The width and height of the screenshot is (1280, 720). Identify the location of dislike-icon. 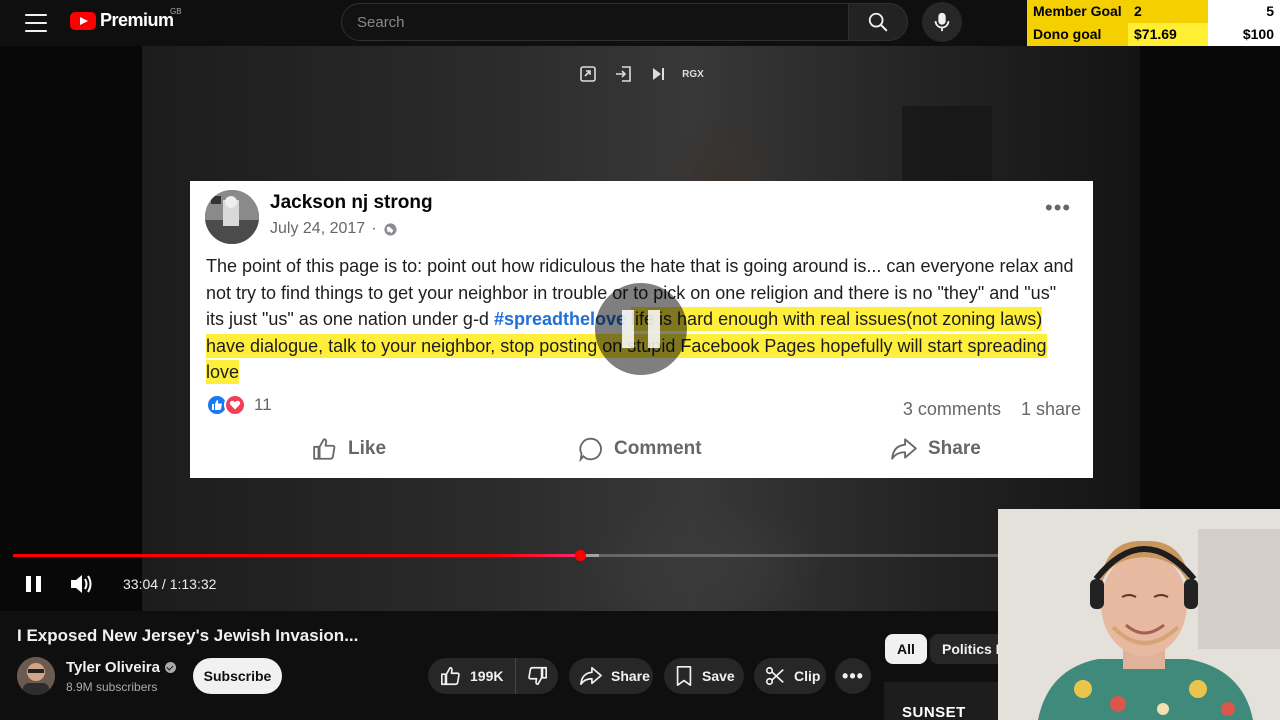
(537, 676).